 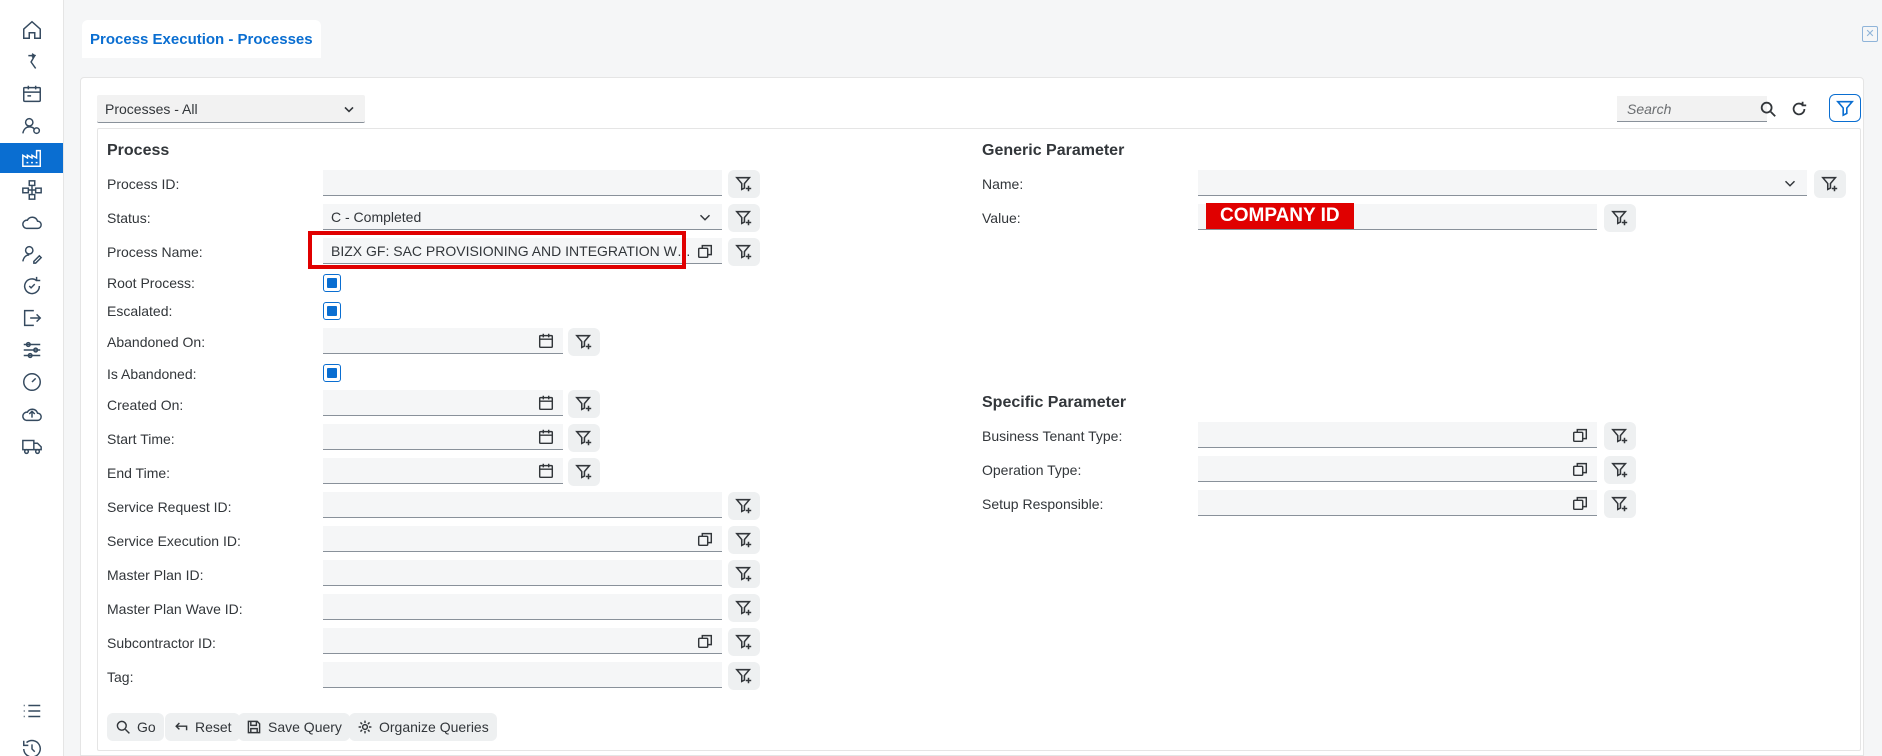 What do you see at coordinates (31, 190) in the screenshot?
I see `network-icon` at bounding box center [31, 190].